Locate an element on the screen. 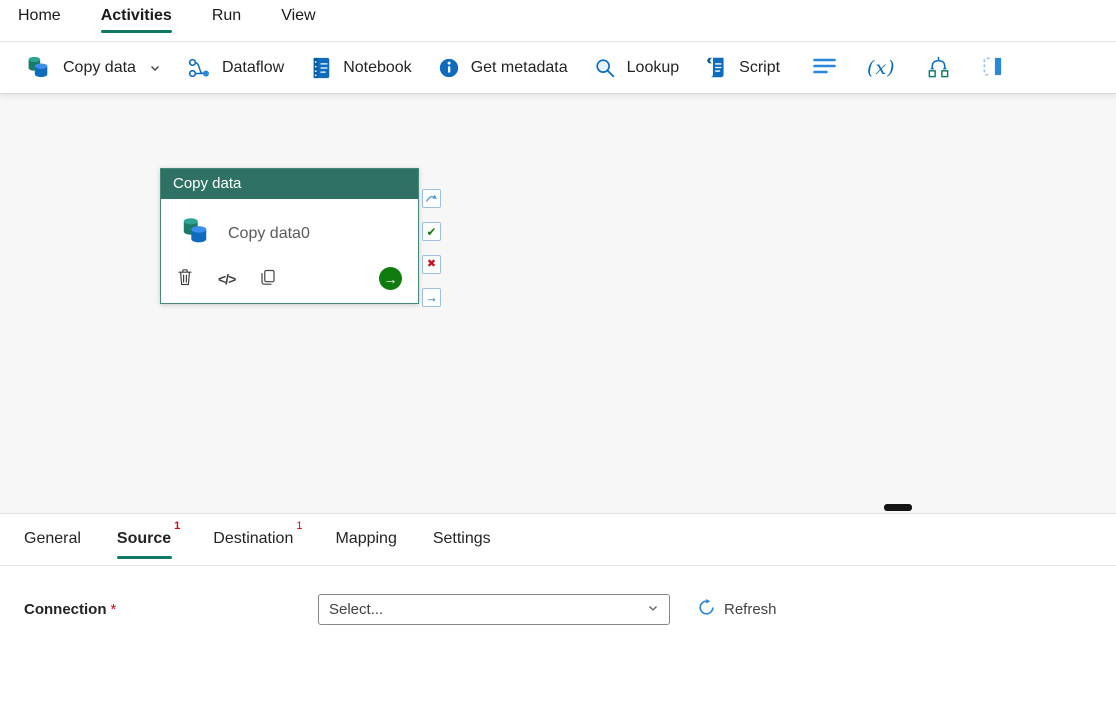  toolbar-lines-button is located at coordinates (824, 67).